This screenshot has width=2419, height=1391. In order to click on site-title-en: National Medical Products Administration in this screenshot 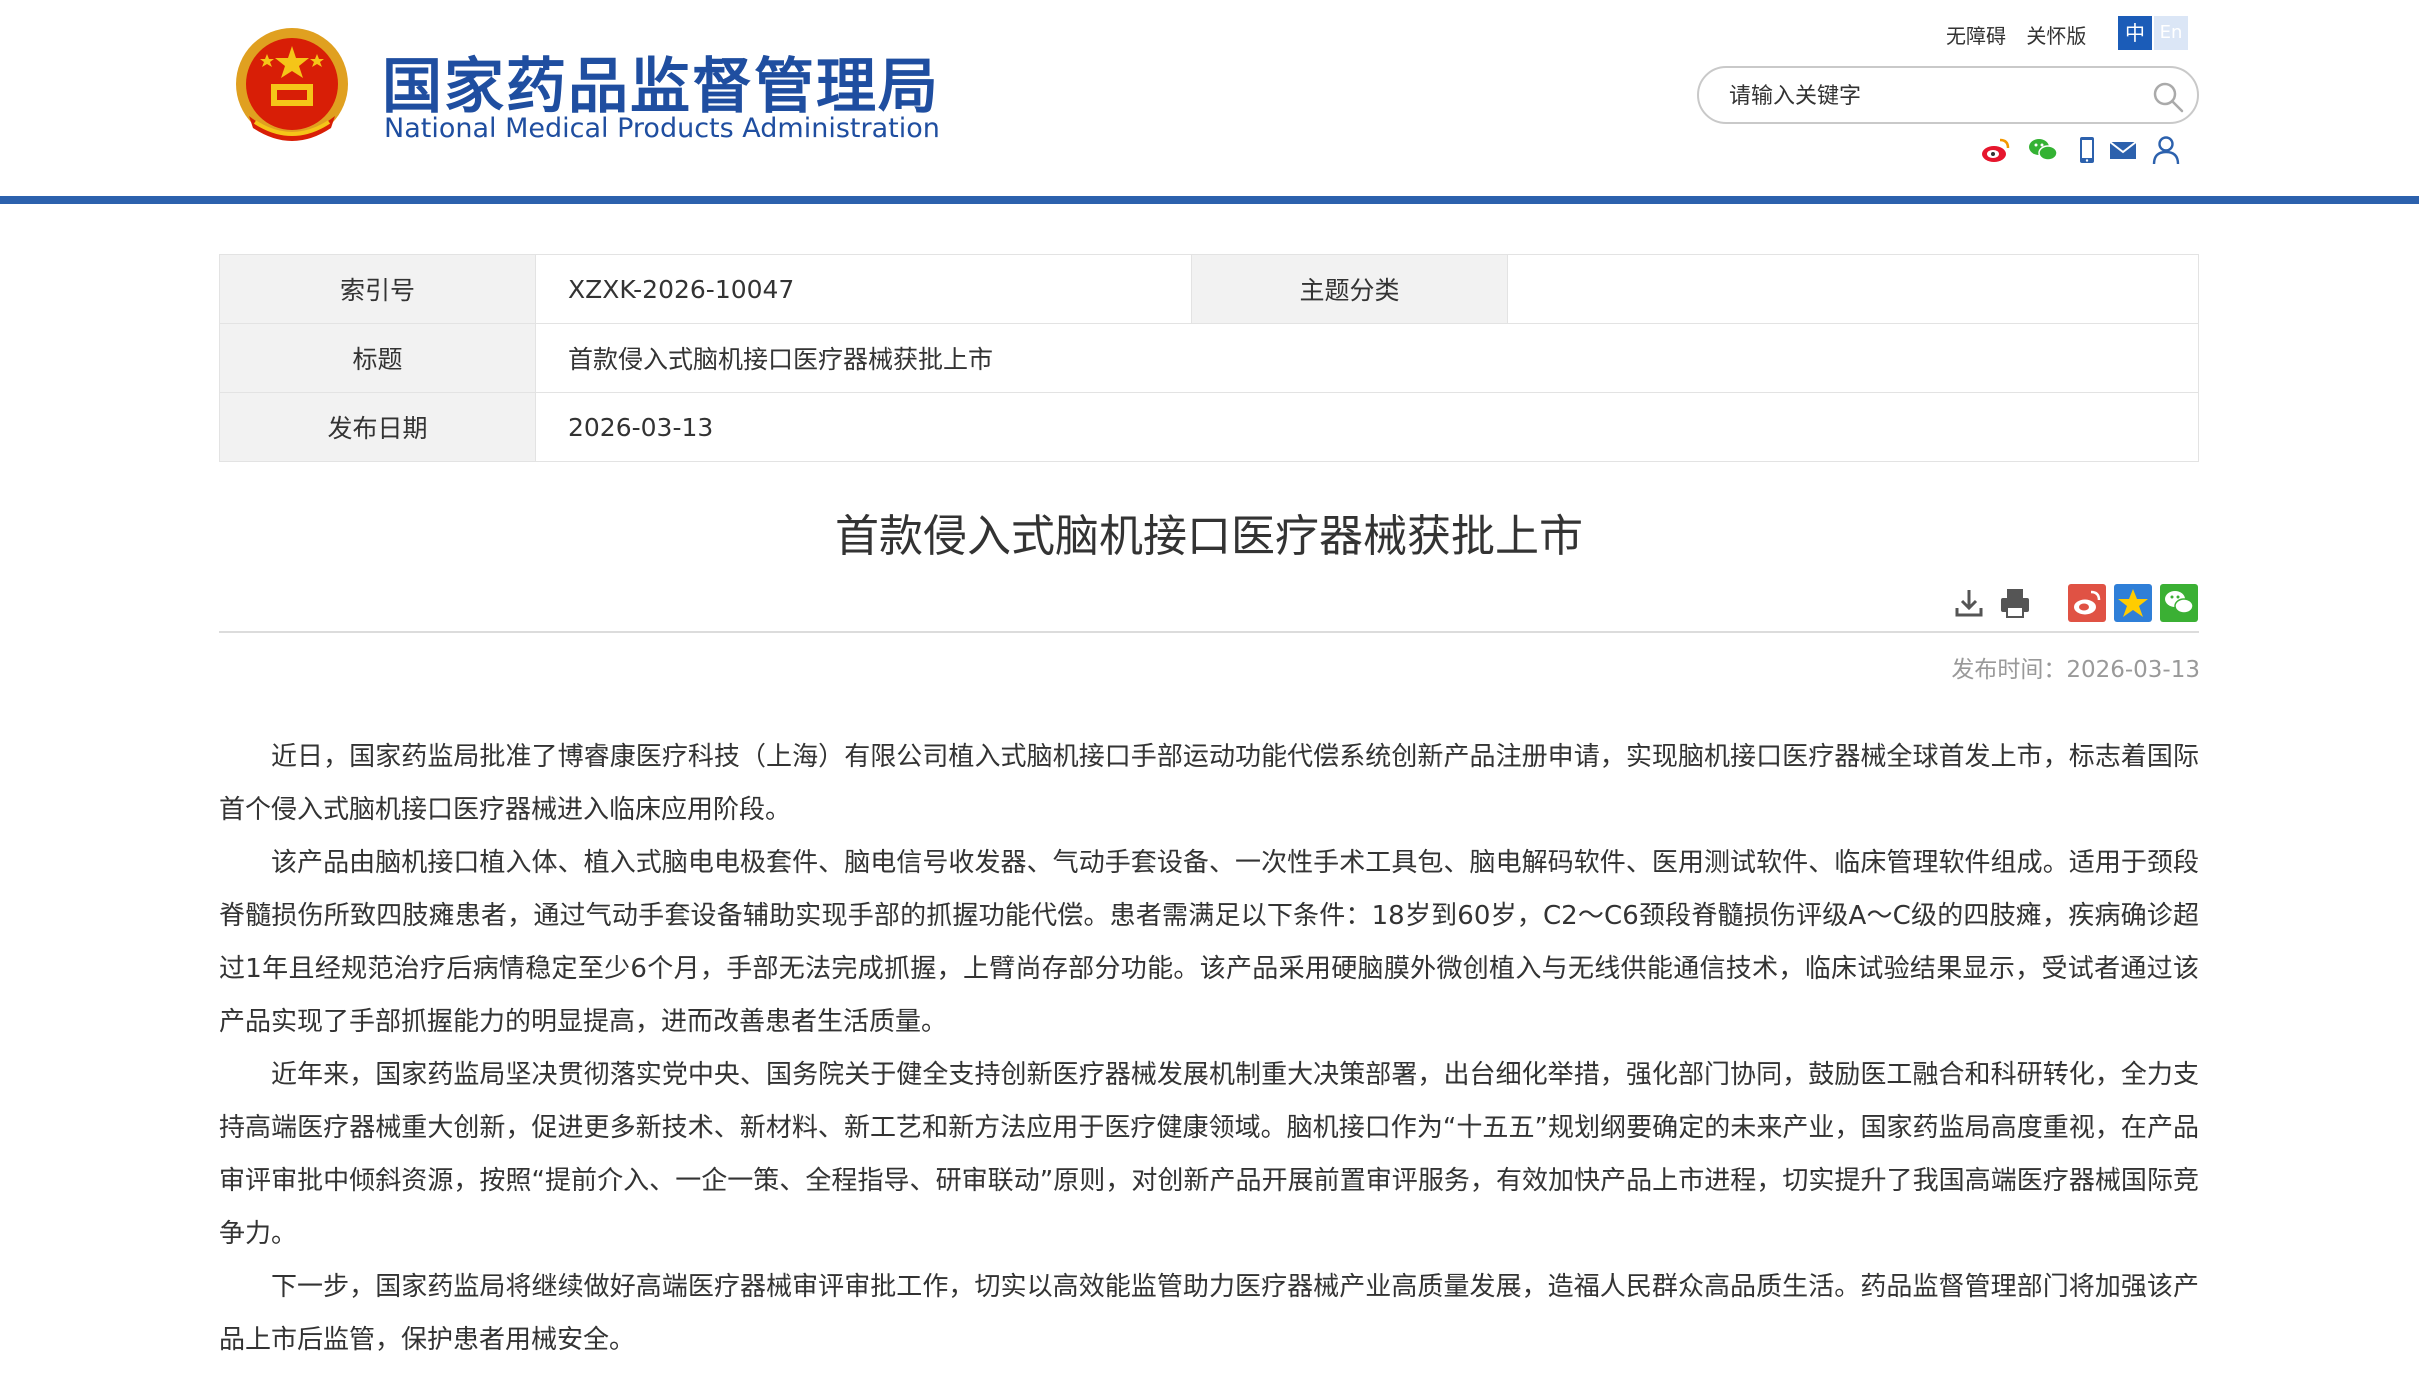, I will do `click(662, 128)`.